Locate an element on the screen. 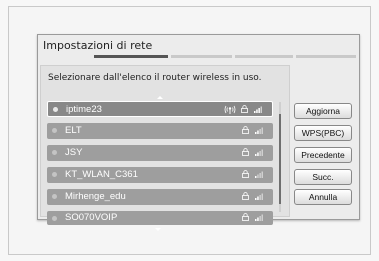 The height and width of the screenshot is (261, 379). network-name: iptime23 is located at coordinates (84, 109).